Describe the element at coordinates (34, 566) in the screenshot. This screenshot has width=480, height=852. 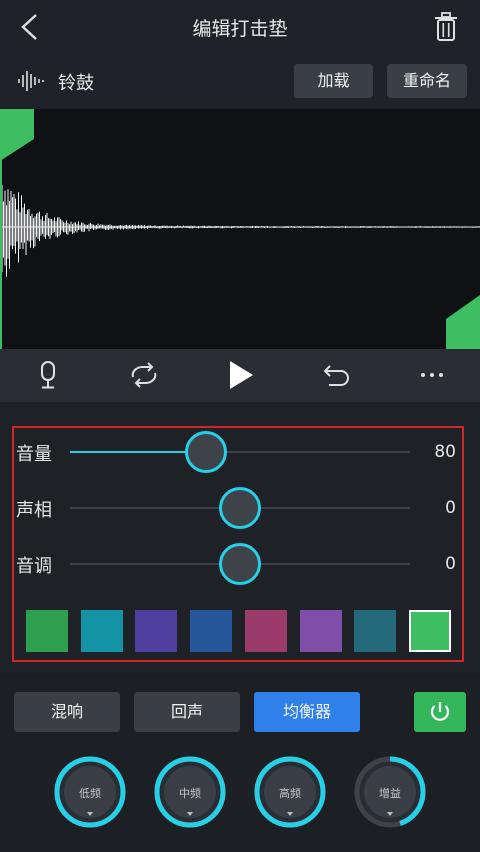
I see `pitch-label: 音调` at that location.